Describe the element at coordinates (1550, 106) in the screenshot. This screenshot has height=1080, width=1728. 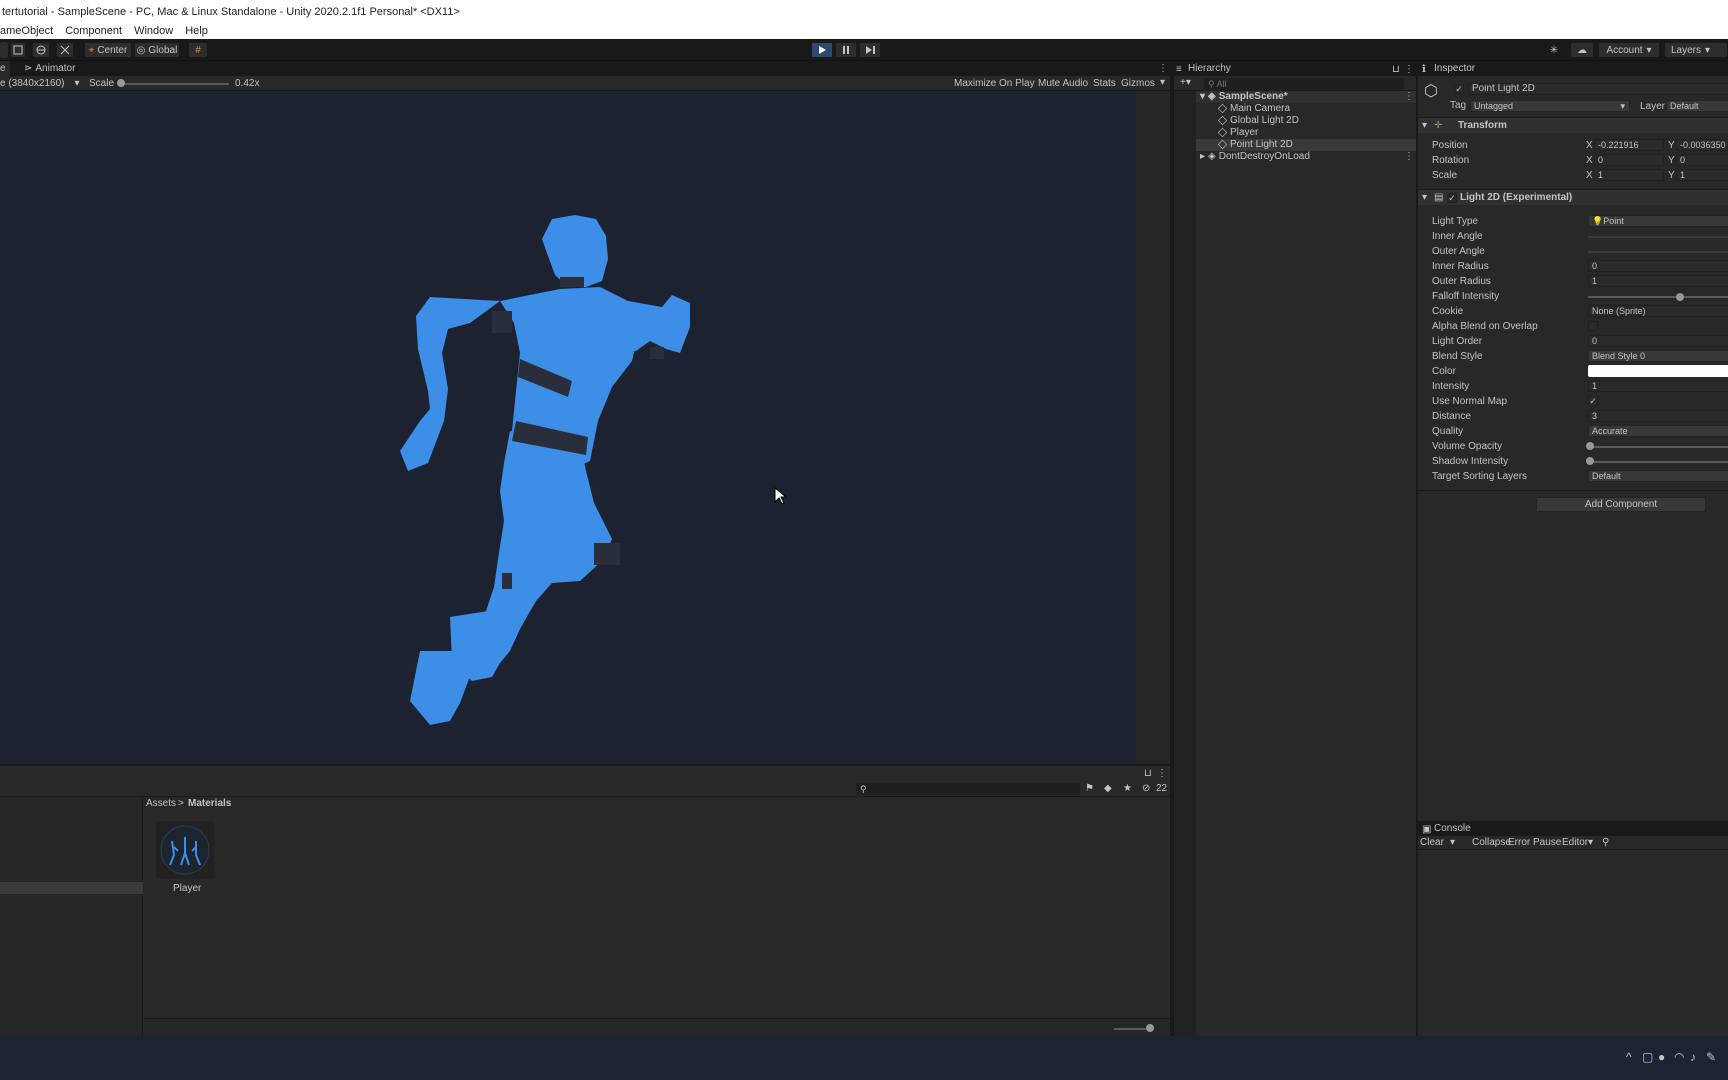
I see `tag-dropdown: Untagged ▾` at that location.